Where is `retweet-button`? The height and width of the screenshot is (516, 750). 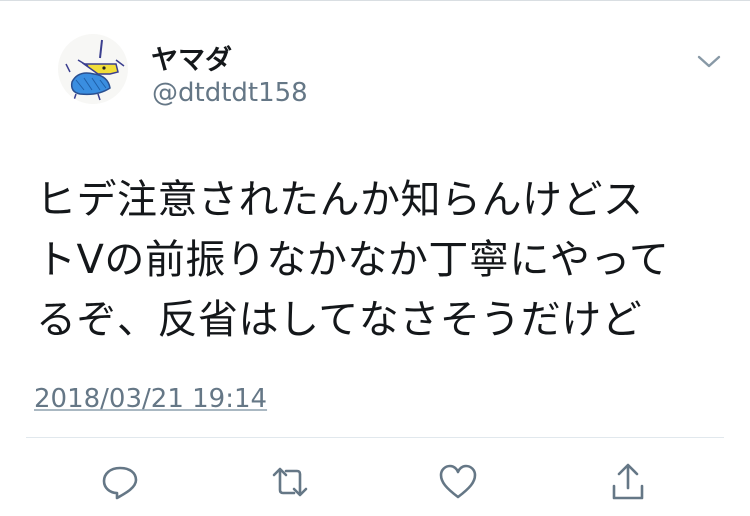
retweet-button is located at coordinates (290, 482).